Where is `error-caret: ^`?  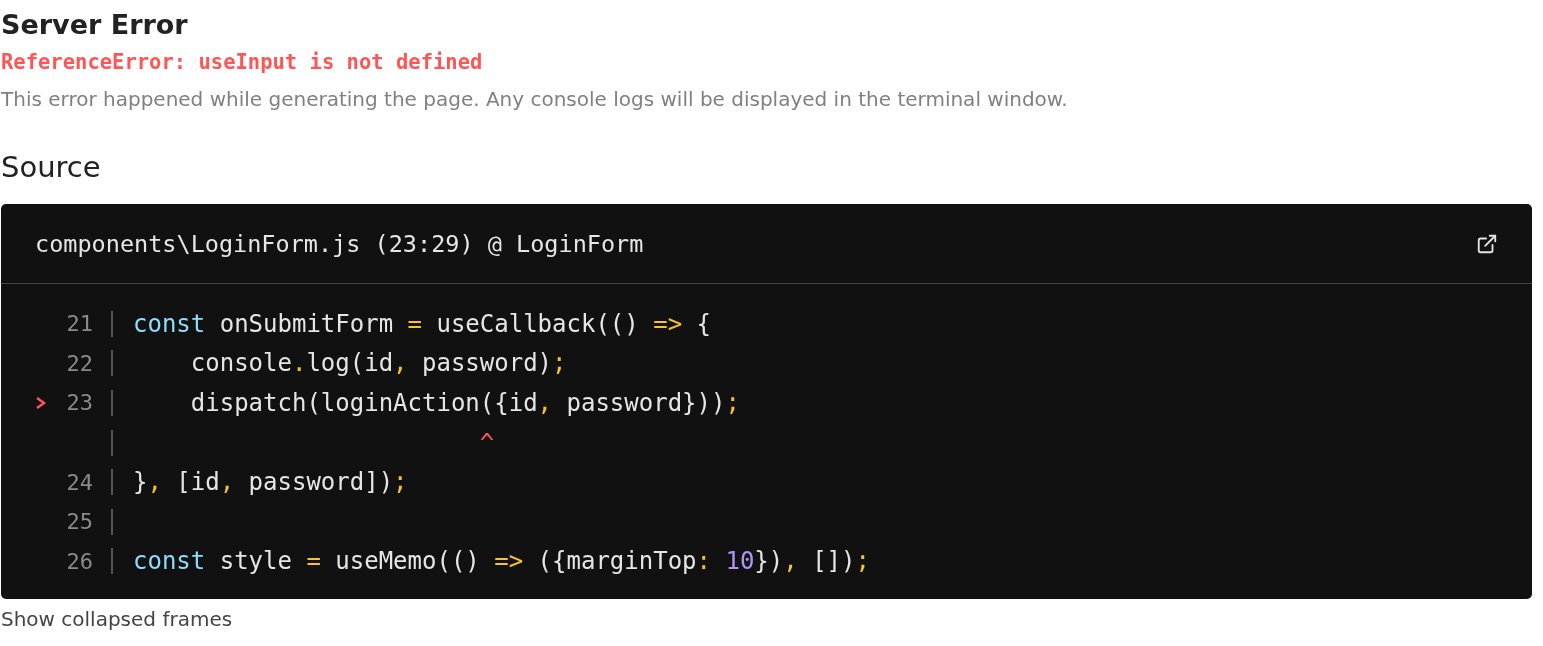 error-caret: ^ is located at coordinates (487, 442).